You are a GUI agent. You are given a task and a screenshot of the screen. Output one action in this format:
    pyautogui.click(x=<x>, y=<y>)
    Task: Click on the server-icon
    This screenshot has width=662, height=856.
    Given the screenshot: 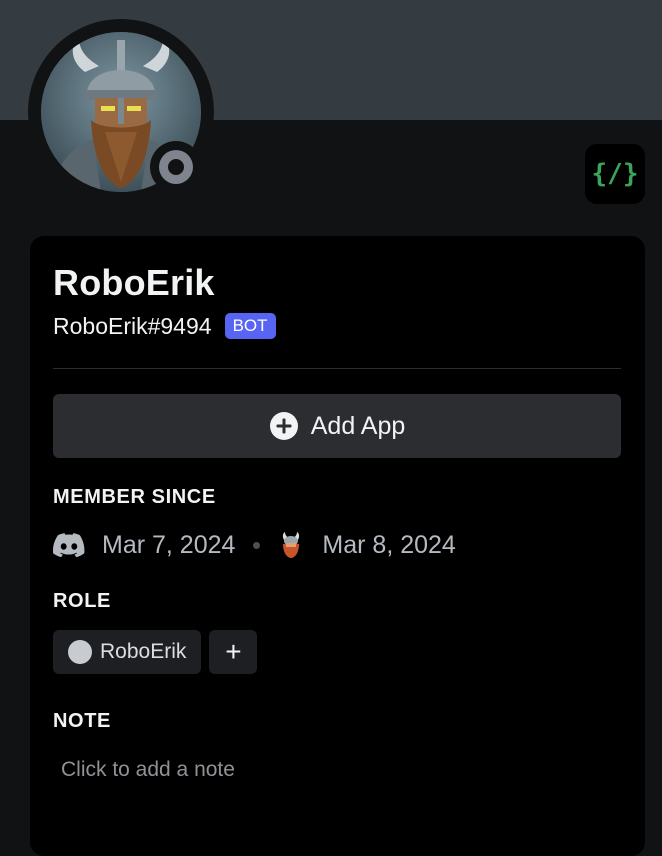 What is the action you would take?
    pyautogui.click(x=291, y=545)
    